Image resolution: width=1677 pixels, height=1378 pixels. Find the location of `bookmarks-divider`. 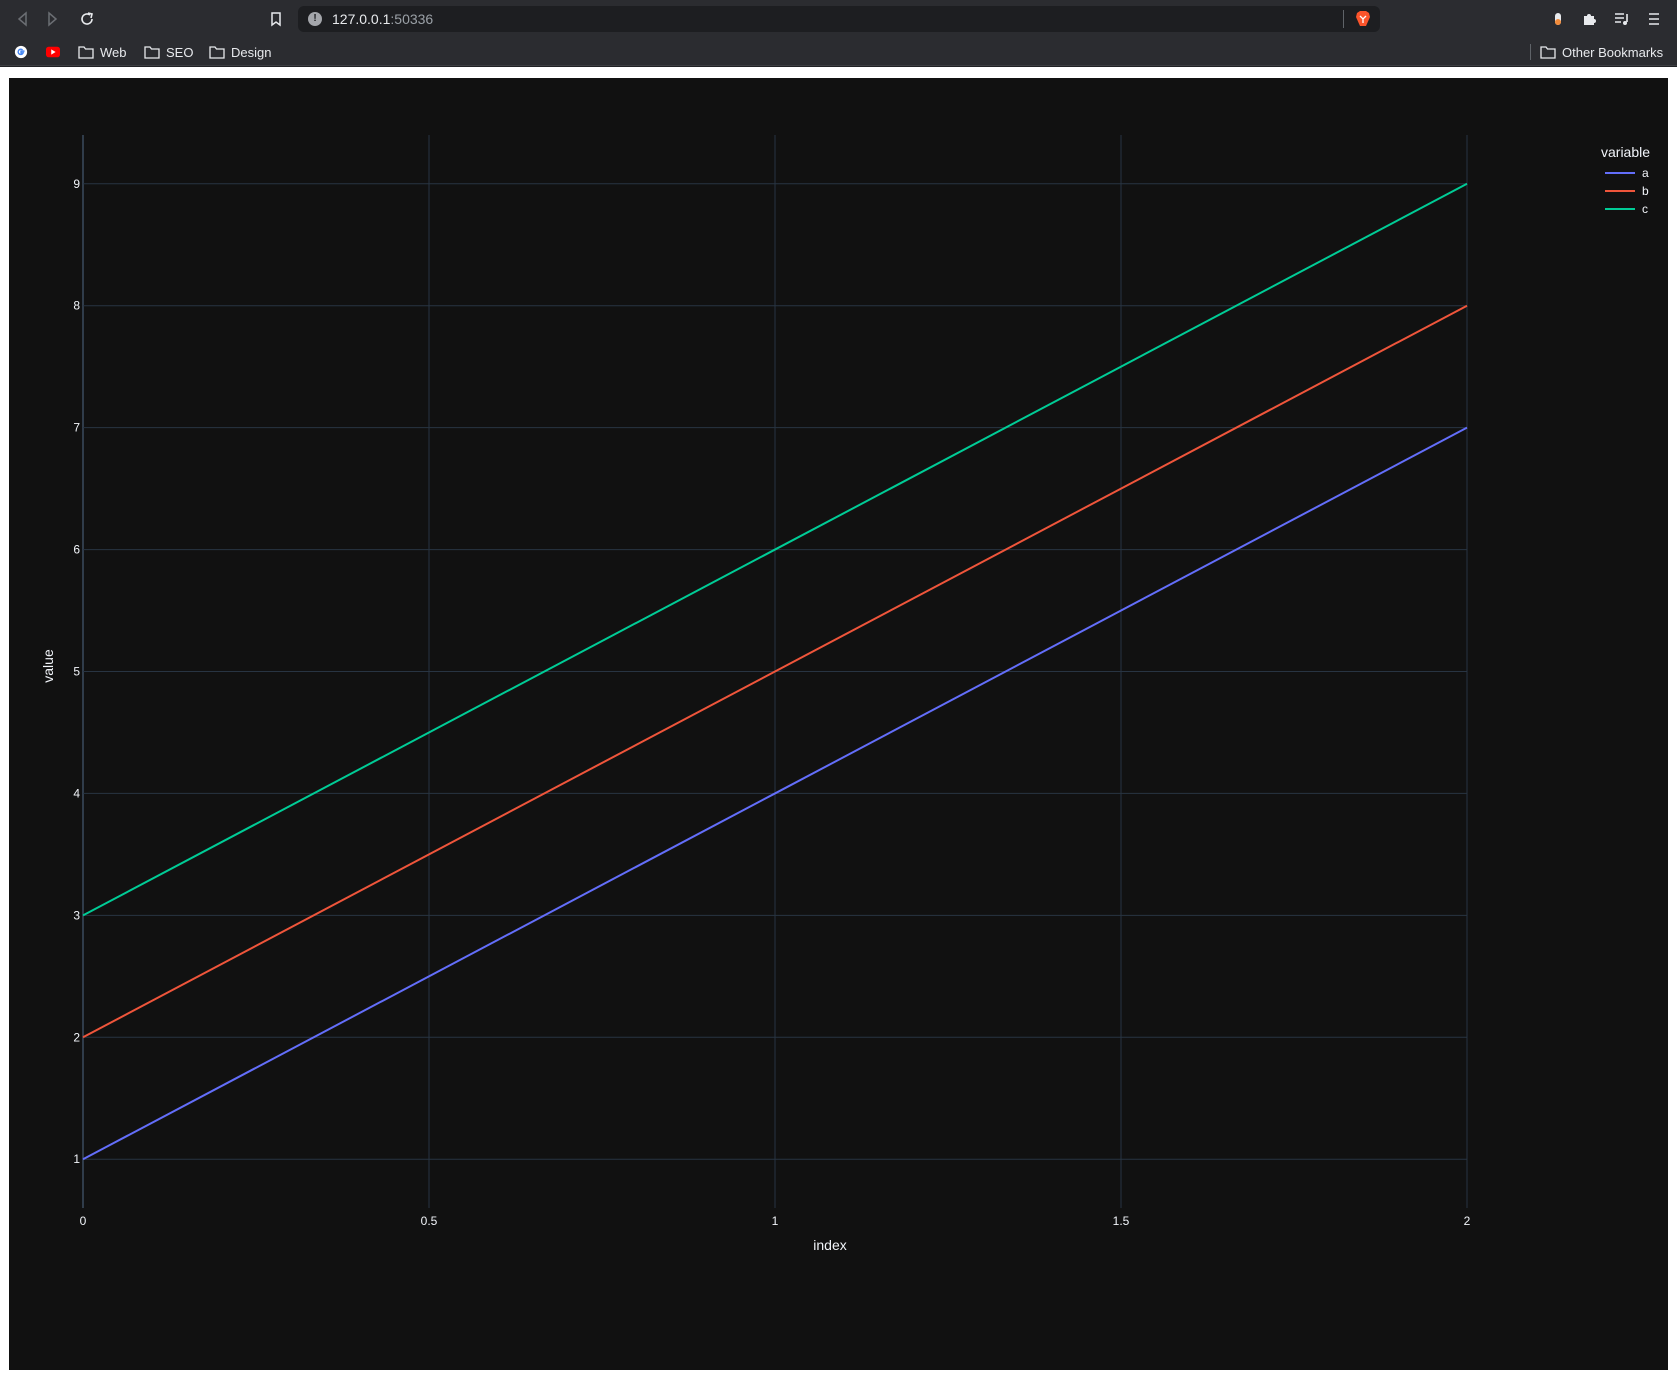

bookmarks-divider is located at coordinates (1530, 52).